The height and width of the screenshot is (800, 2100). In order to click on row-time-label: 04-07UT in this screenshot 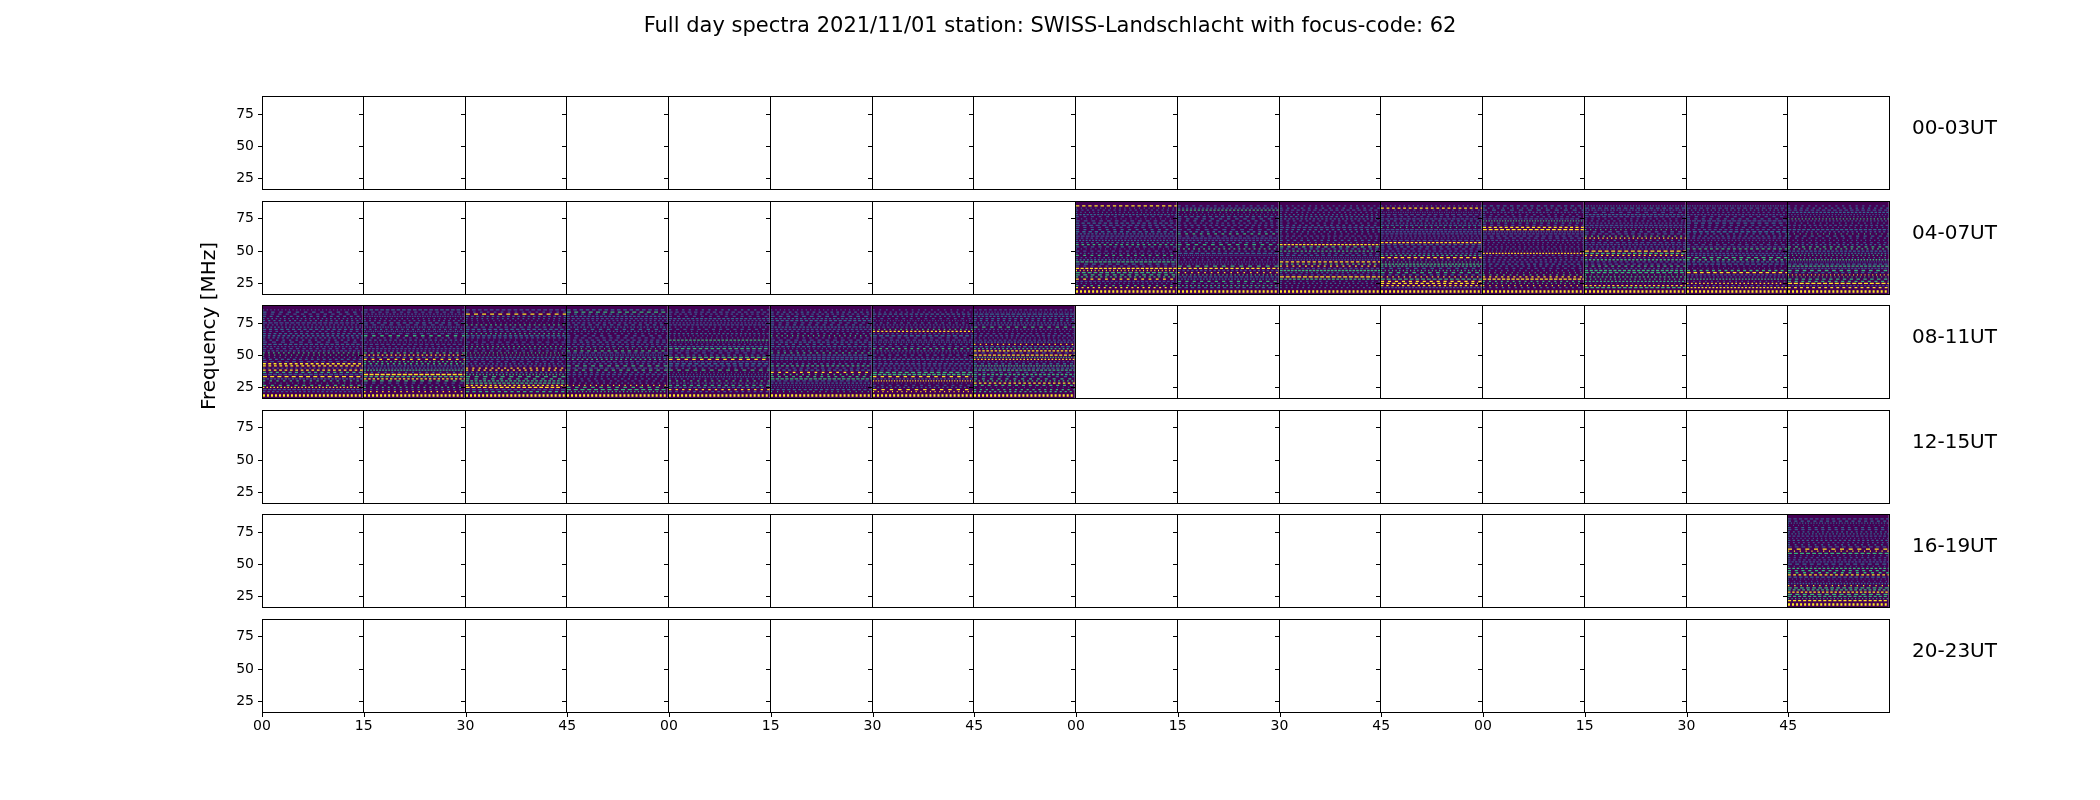, I will do `click(1954, 231)`.